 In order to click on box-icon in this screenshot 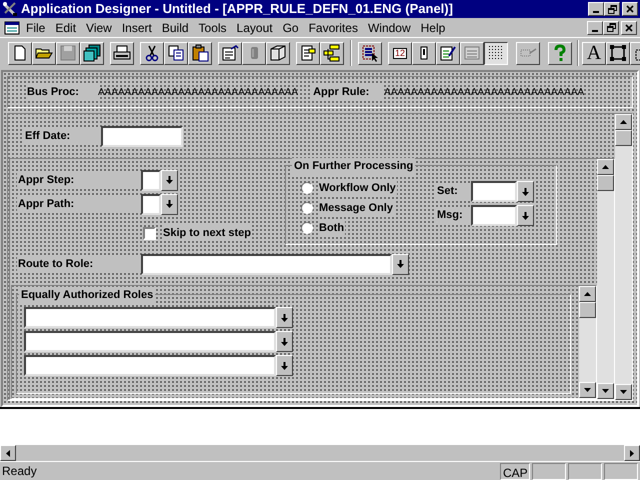, I will do `click(278, 53)`.